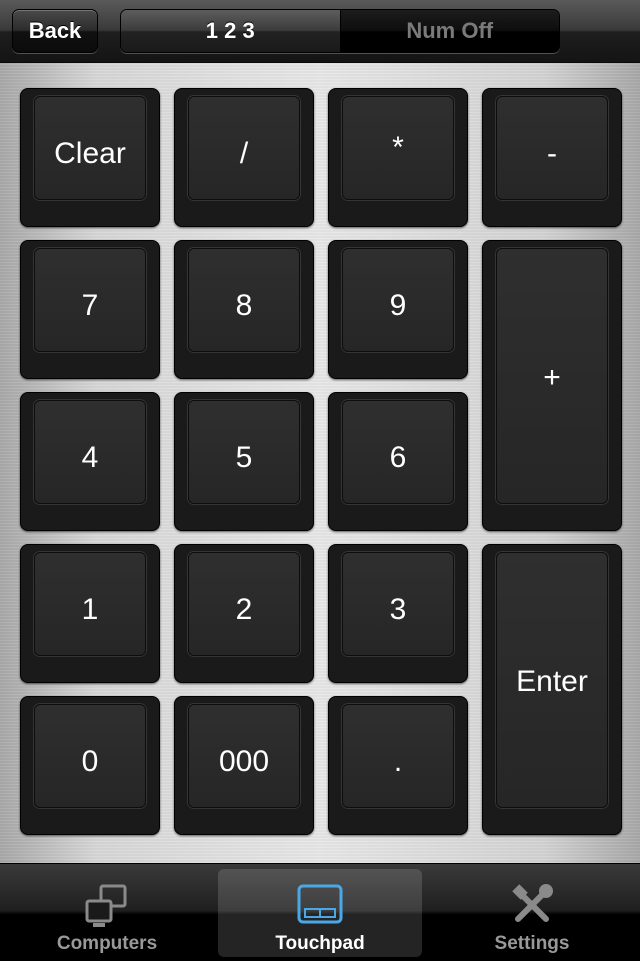 This screenshot has height=961, width=640. What do you see at coordinates (107, 943) in the screenshot?
I see `tab-label: Computers` at bounding box center [107, 943].